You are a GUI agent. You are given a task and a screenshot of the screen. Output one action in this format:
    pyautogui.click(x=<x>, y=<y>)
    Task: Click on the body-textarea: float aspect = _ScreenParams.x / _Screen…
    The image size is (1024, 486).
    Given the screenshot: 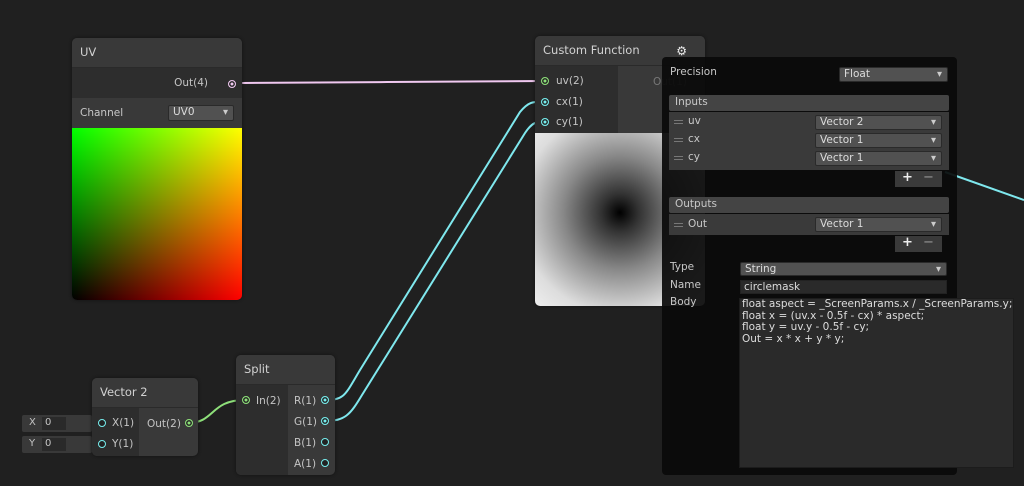 What is the action you would take?
    pyautogui.click(x=876, y=383)
    